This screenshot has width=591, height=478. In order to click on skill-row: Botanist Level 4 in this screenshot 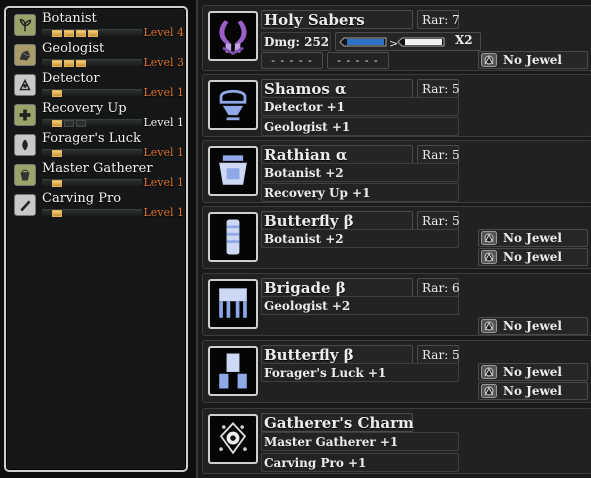, I will do `click(98, 25)`.